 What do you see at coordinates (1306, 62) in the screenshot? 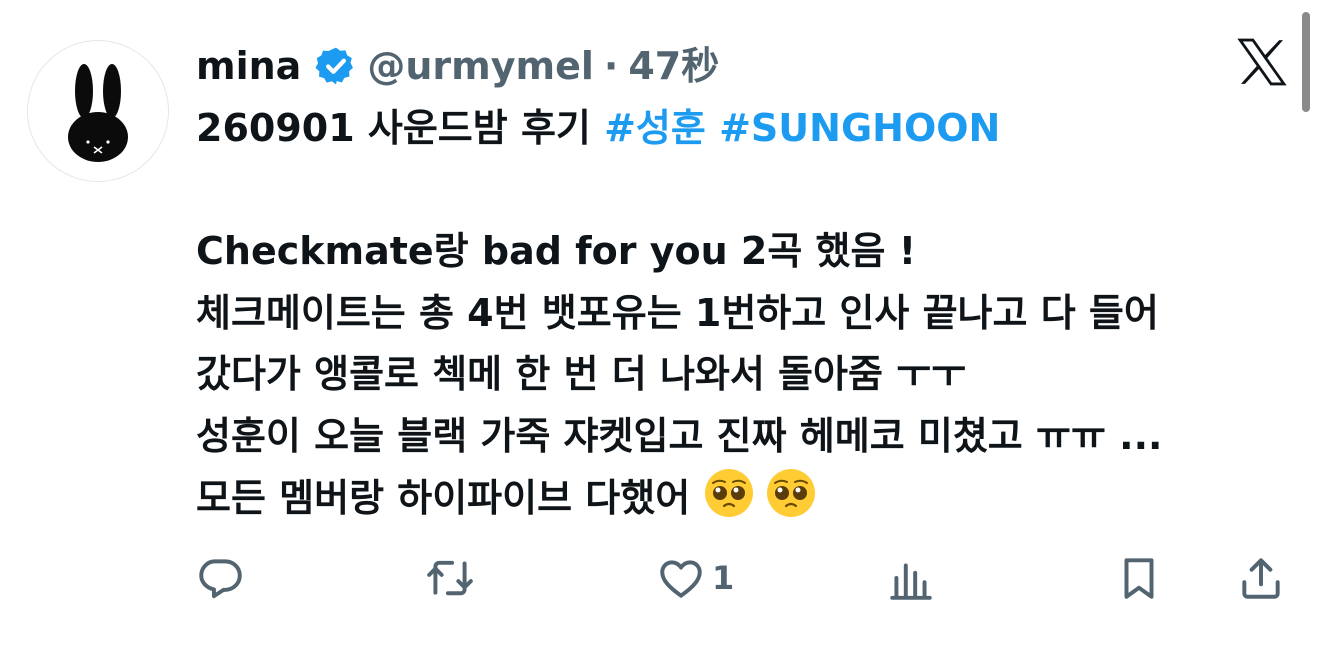
I see `scrollbar` at bounding box center [1306, 62].